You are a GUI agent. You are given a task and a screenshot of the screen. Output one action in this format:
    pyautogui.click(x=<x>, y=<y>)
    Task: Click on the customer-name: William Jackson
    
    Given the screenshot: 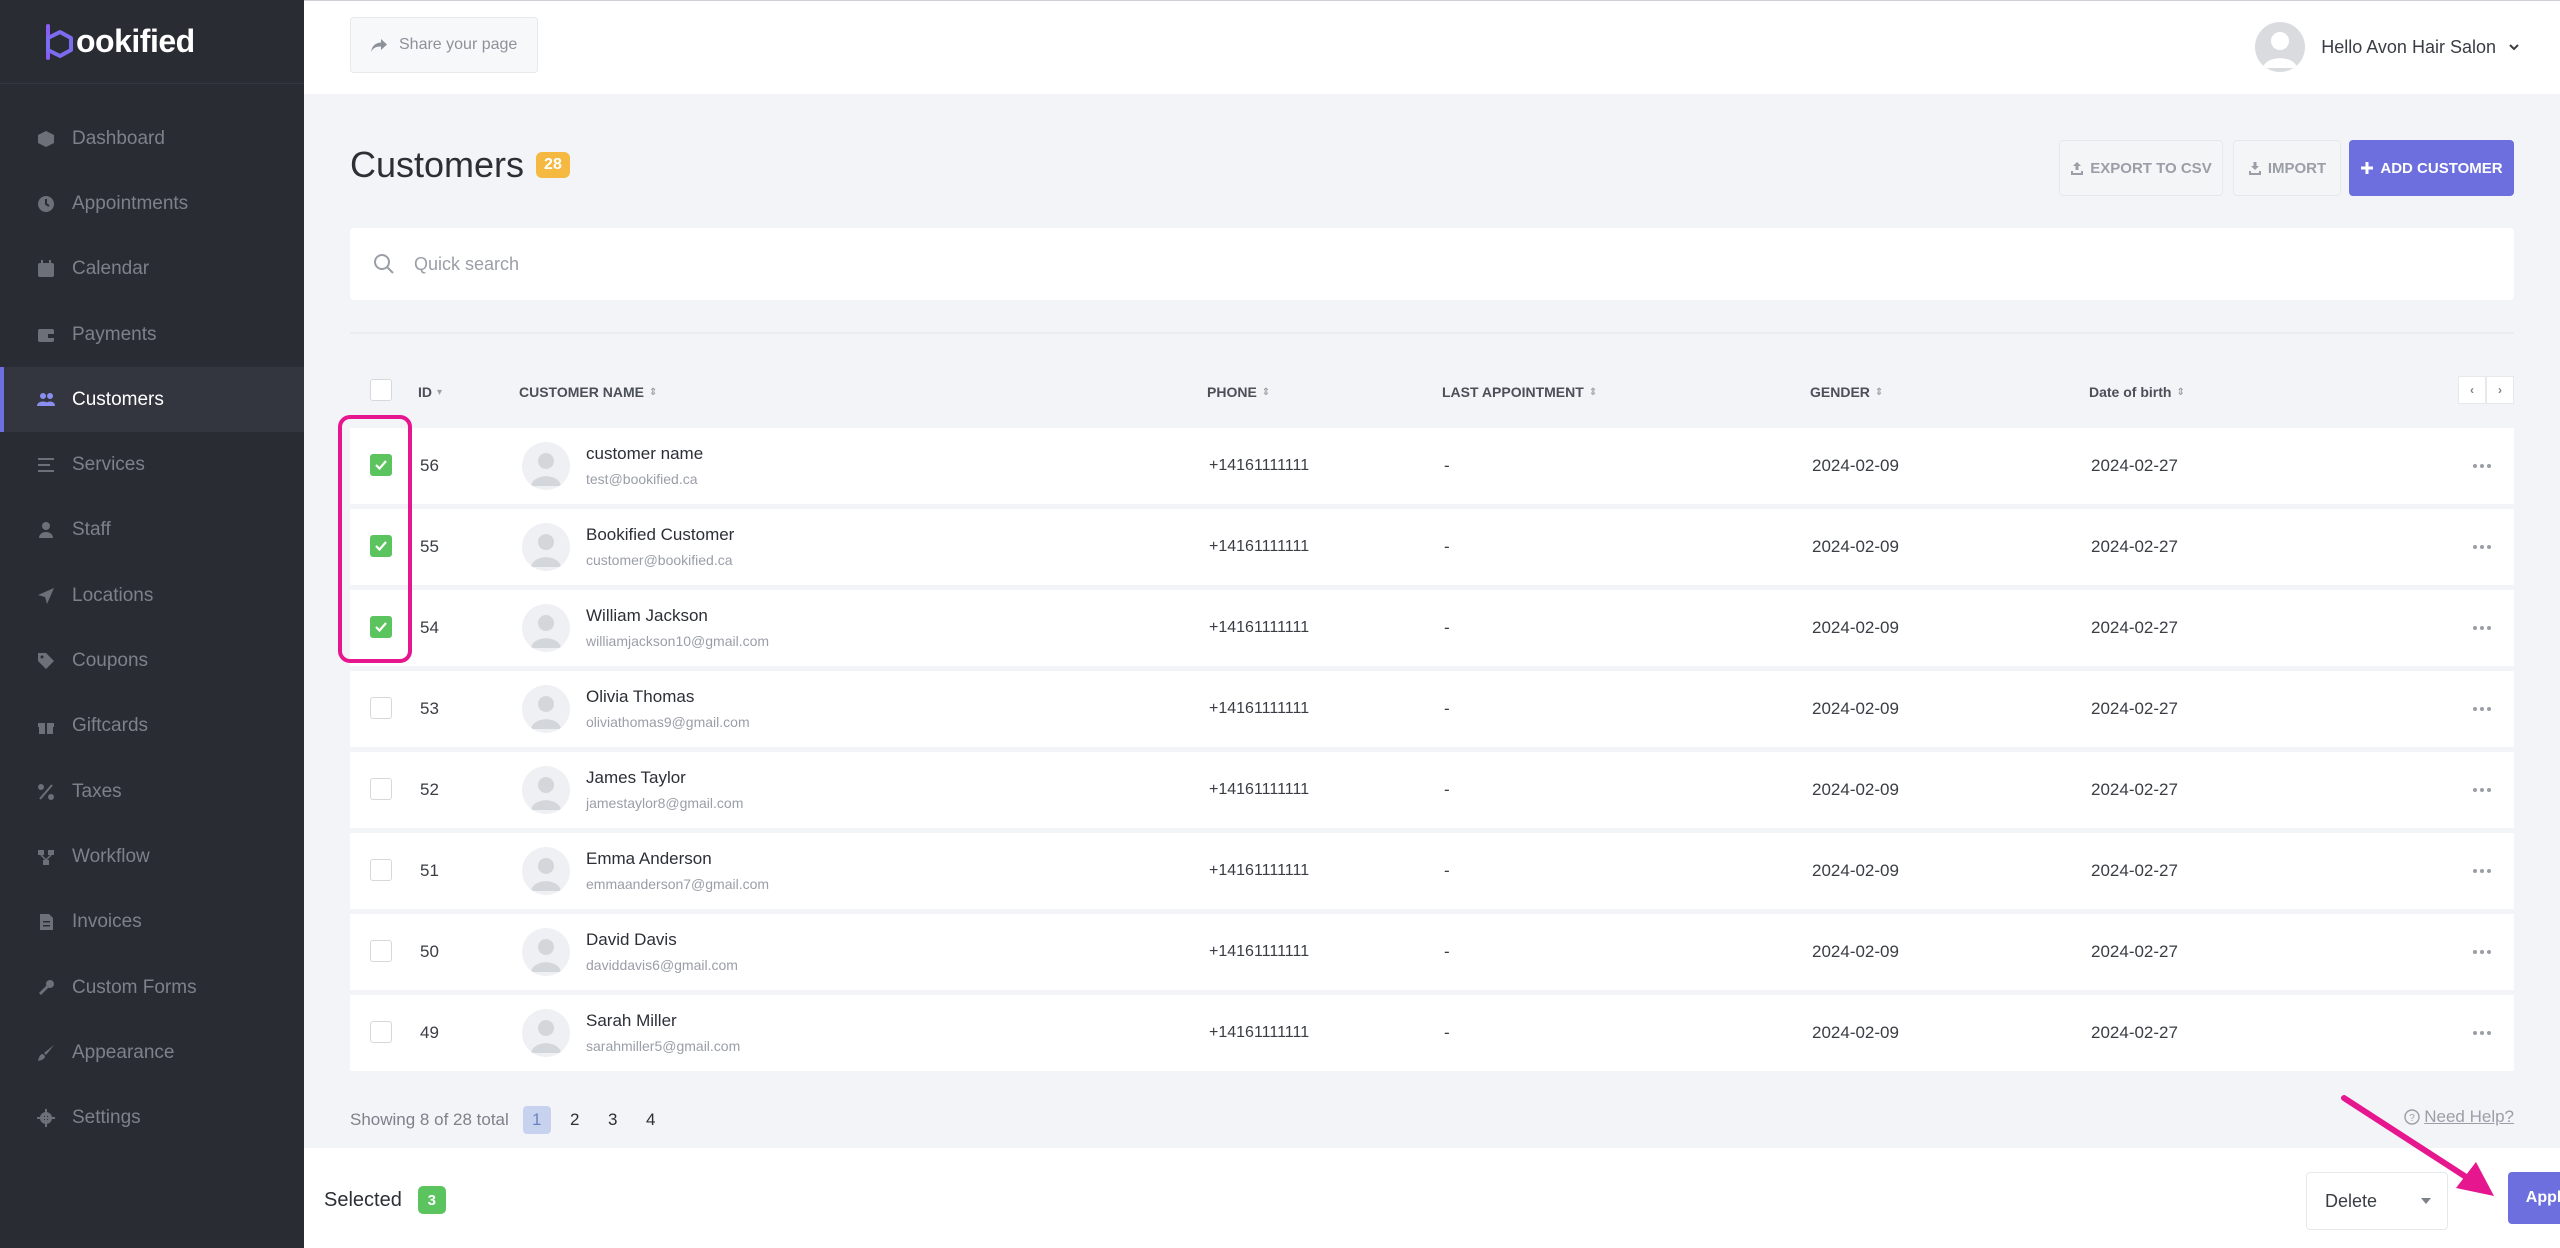 What is the action you would take?
    pyautogui.click(x=647, y=616)
    